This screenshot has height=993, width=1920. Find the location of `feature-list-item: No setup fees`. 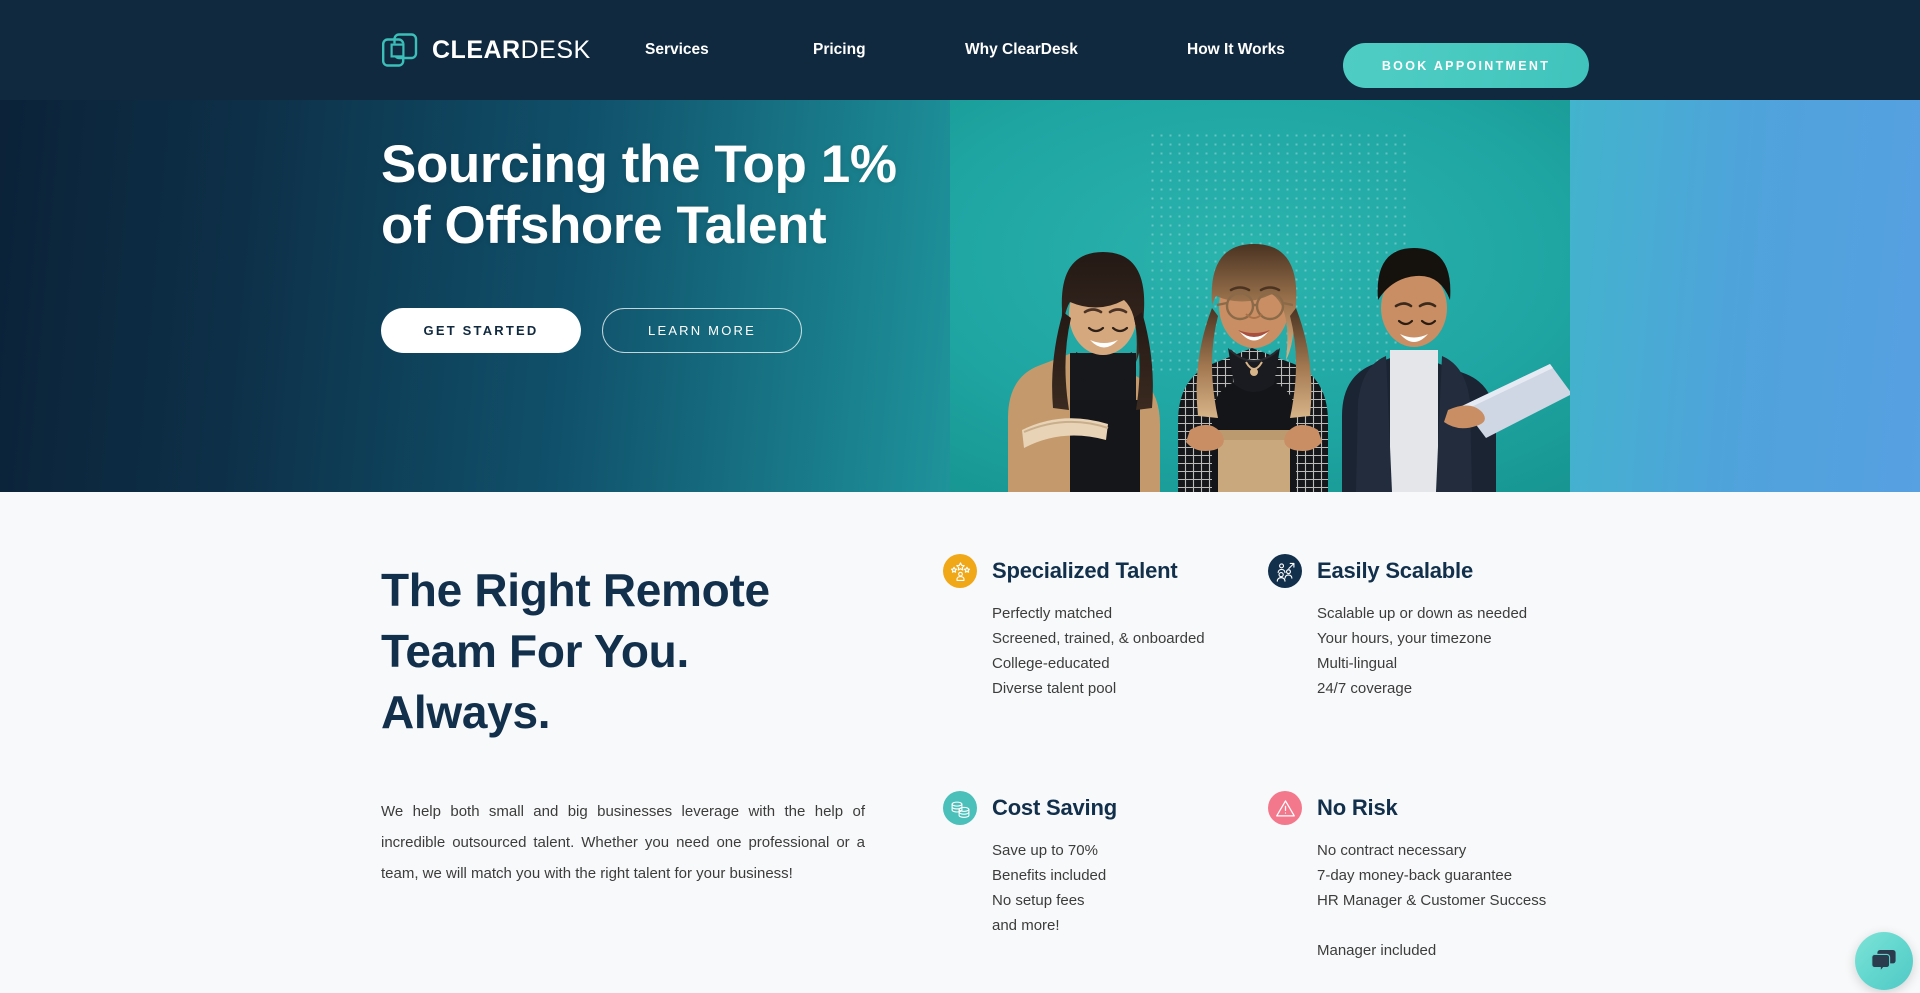

feature-list-item: No setup fees is located at coordinates (1038, 901).